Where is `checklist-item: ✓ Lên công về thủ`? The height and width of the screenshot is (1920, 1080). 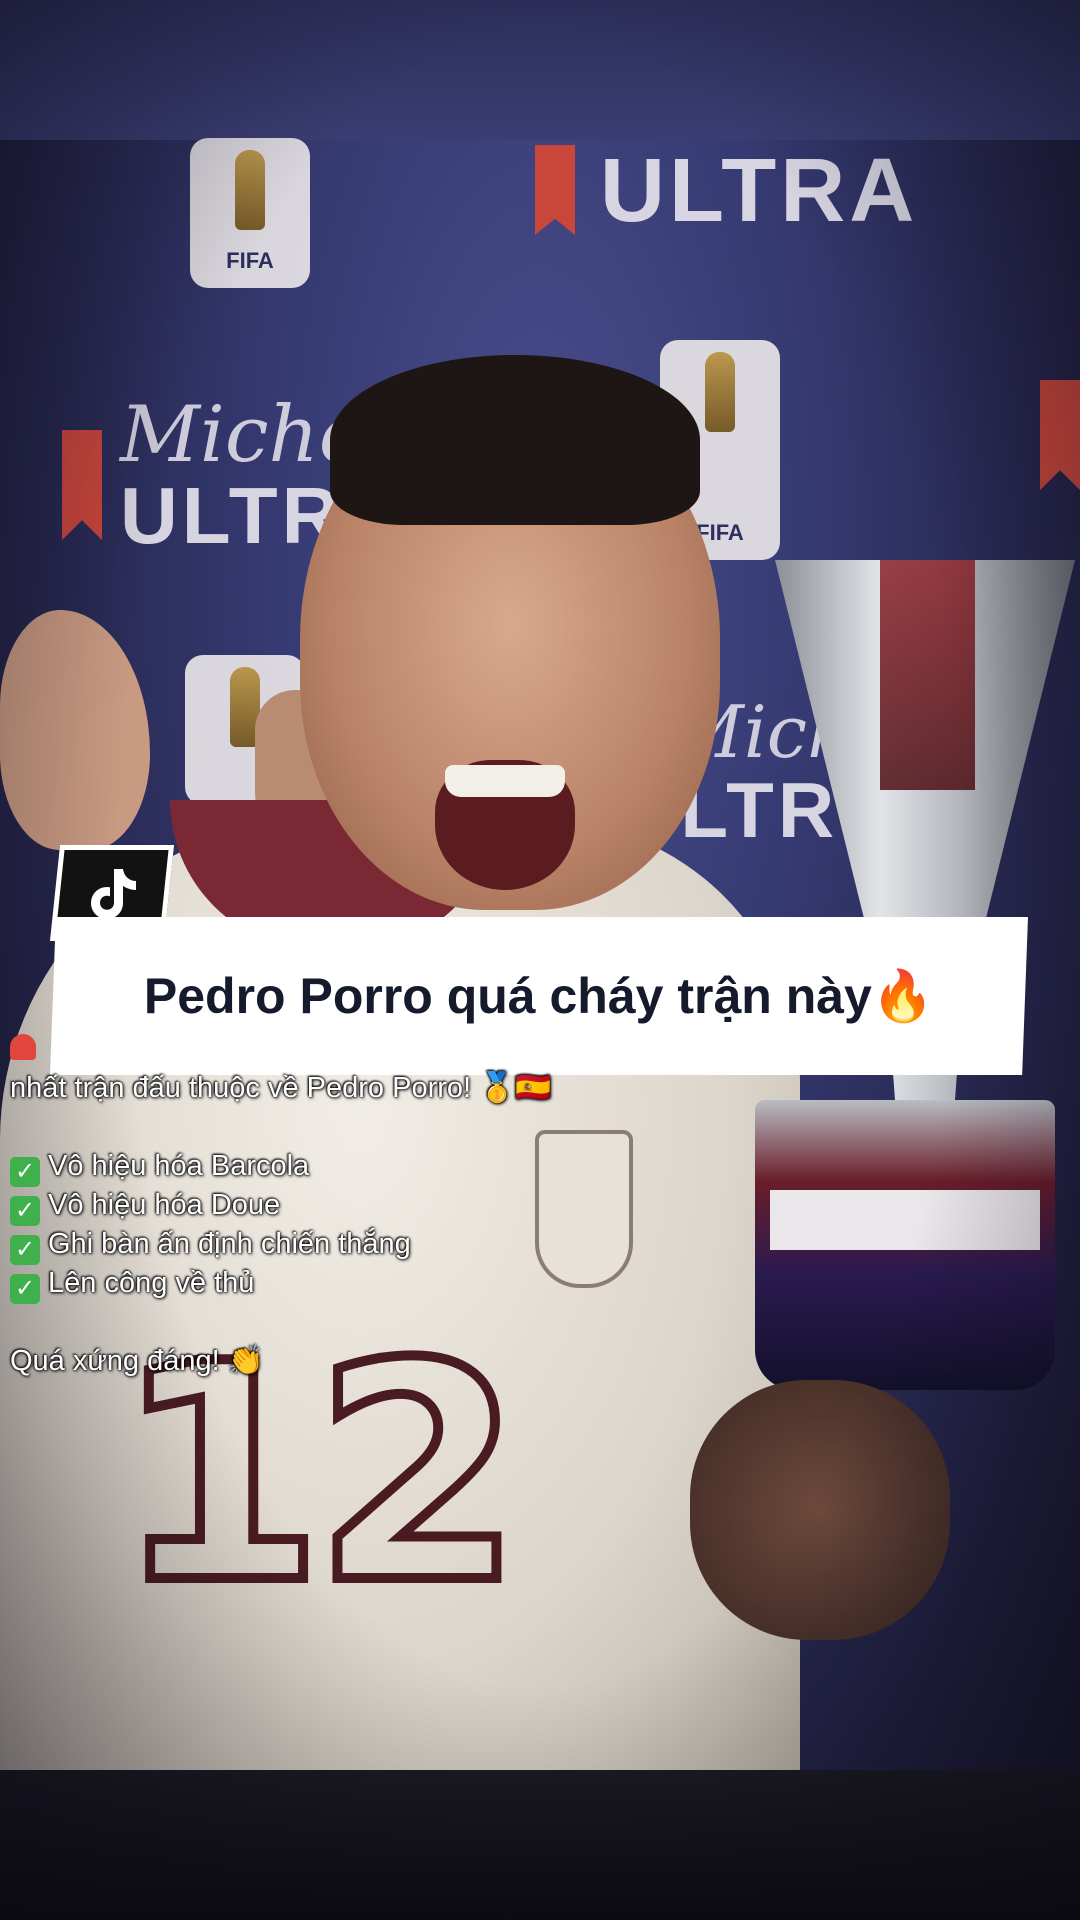
checklist-item: ✓ Lên công về thủ is located at coordinates (360, 1284).